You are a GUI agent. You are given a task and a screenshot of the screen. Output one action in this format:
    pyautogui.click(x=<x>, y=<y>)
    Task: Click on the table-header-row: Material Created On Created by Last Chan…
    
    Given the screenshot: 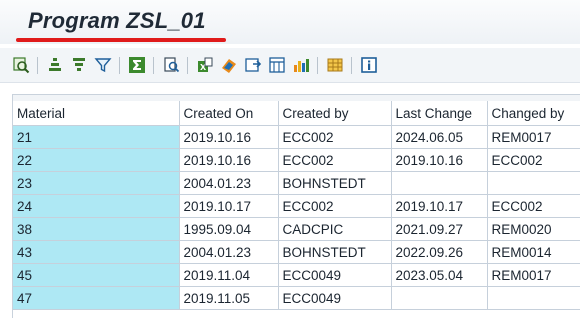 What is the action you would take?
    pyautogui.click(x=296, y=113)
    